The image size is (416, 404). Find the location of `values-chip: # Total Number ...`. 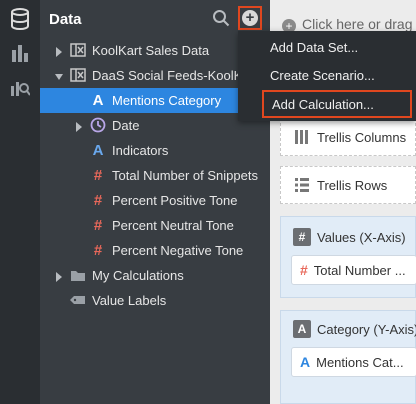

values-chip: # Total Number ... is located at coordinates (353, 270).